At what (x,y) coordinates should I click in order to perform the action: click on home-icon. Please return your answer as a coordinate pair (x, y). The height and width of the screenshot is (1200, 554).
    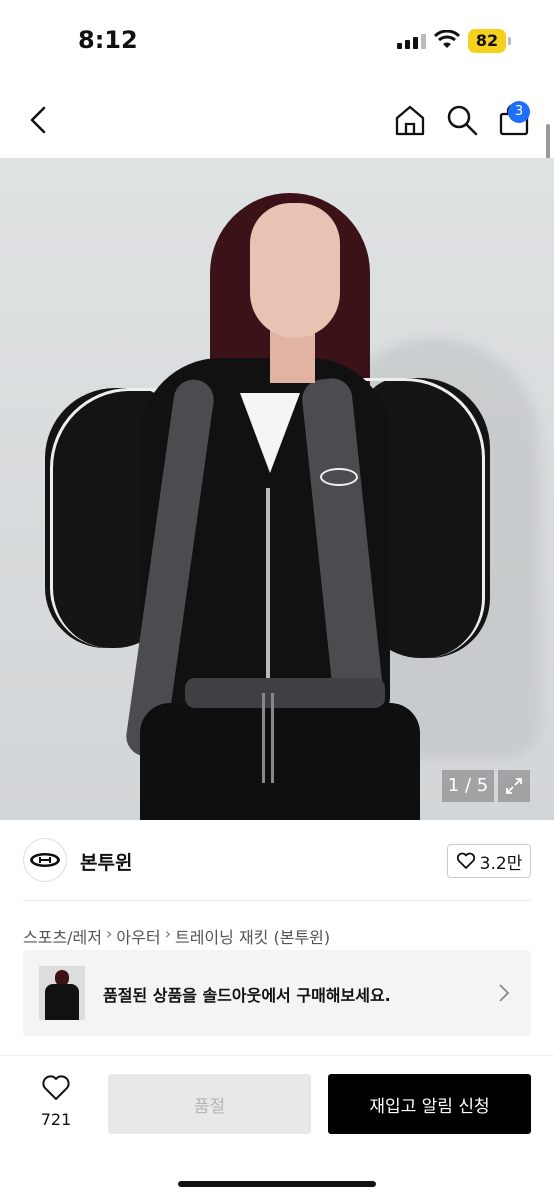
    Looking at the image, I should click on (410, 120).